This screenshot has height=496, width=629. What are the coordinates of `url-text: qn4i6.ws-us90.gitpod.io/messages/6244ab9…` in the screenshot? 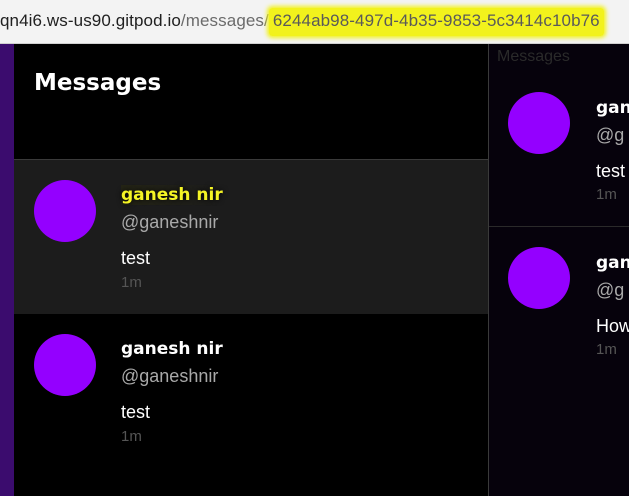 It's located at (302, 22).